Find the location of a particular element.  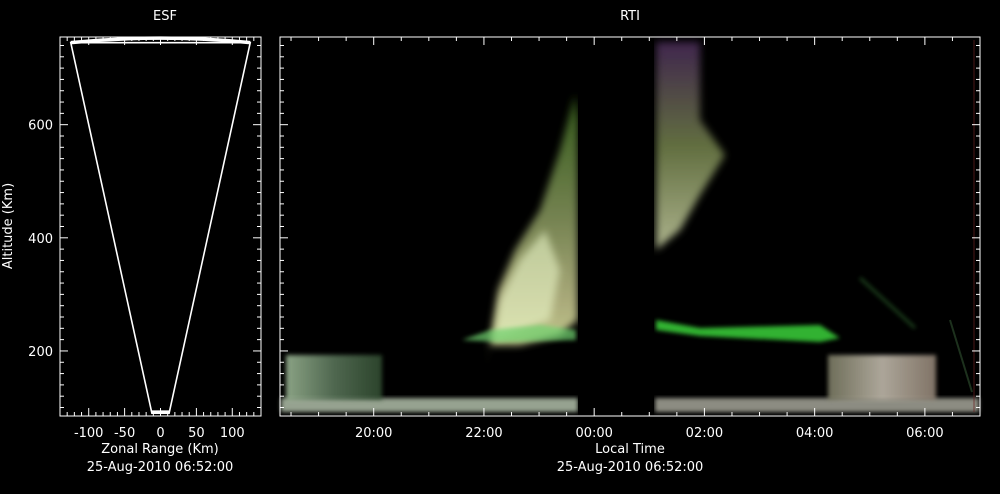

rti-x-tick-label: 22:00 is located at coordinates (483, 433).